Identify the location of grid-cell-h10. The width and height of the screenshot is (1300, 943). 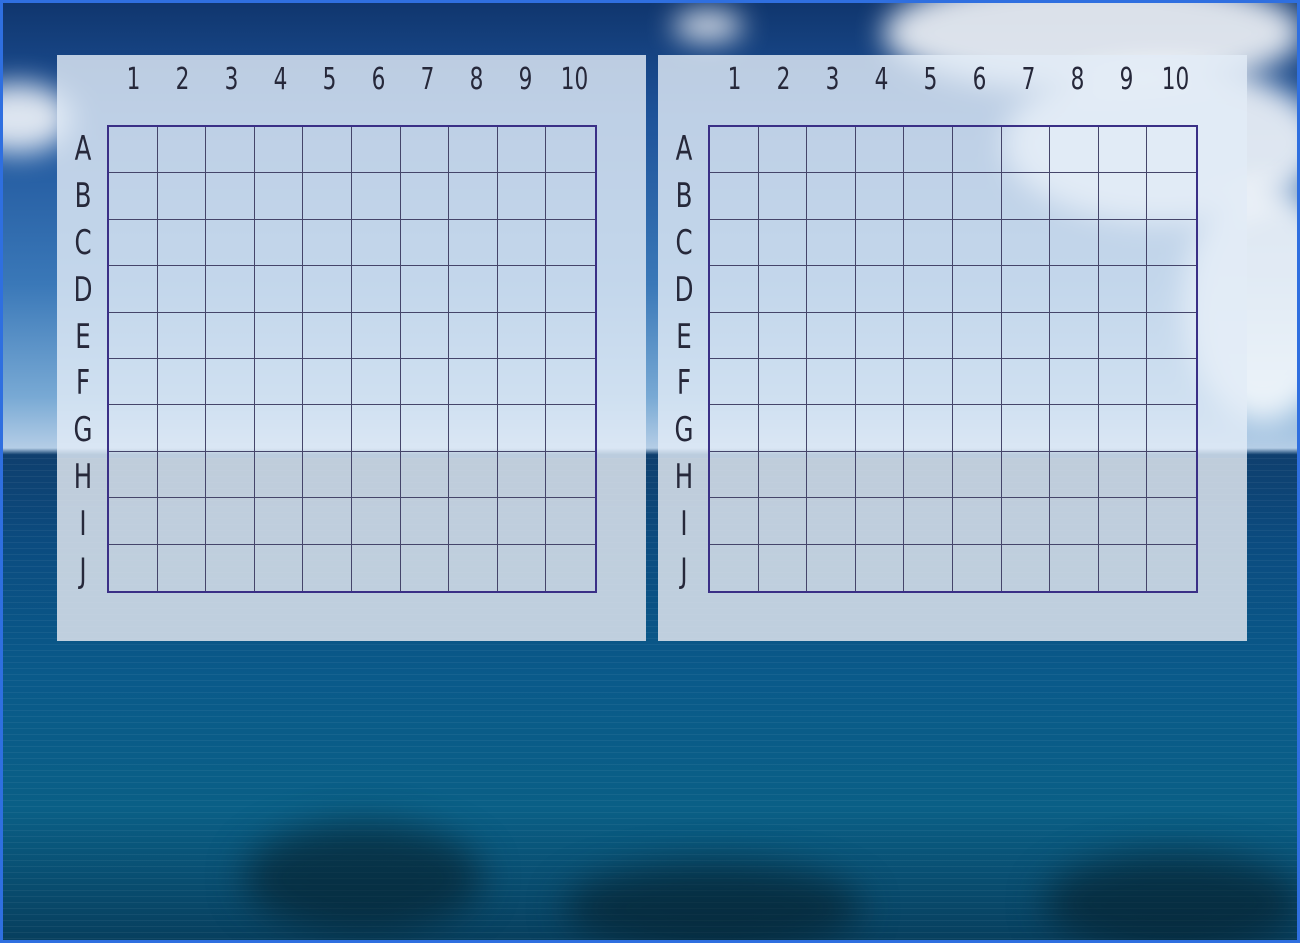
(1171, 475).